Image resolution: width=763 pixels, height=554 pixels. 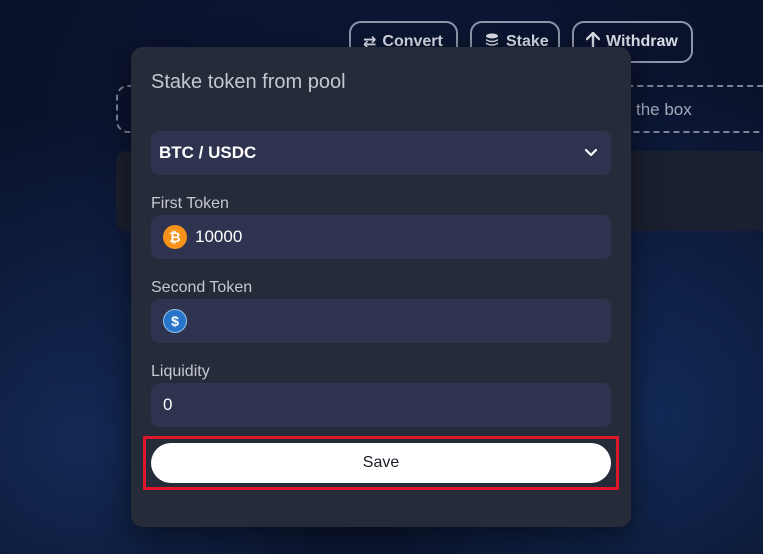 I want to click on liquidity-label: Liquidity, so click(x=180, y=371).